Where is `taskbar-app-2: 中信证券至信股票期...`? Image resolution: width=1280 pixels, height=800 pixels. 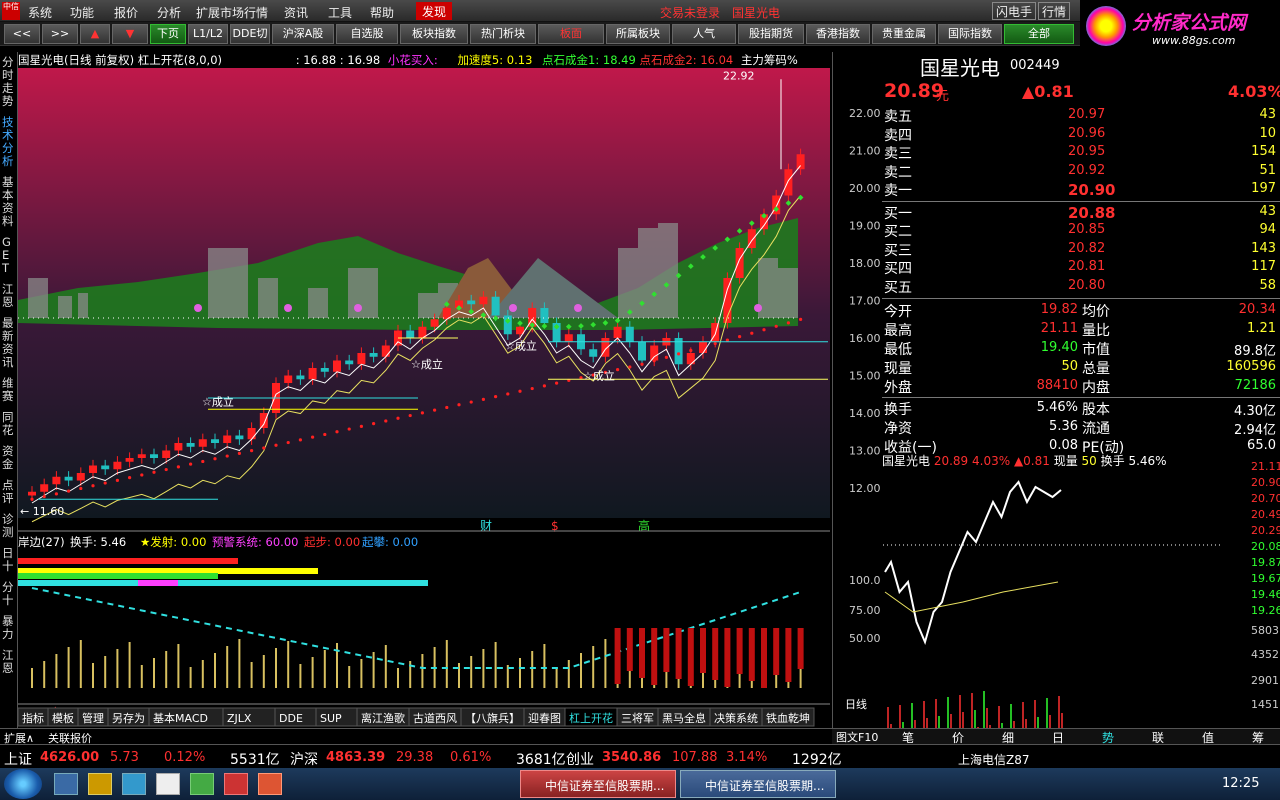 taskbar-app-2: 中信证券至信股票期... is located at coordinates (758, 784).